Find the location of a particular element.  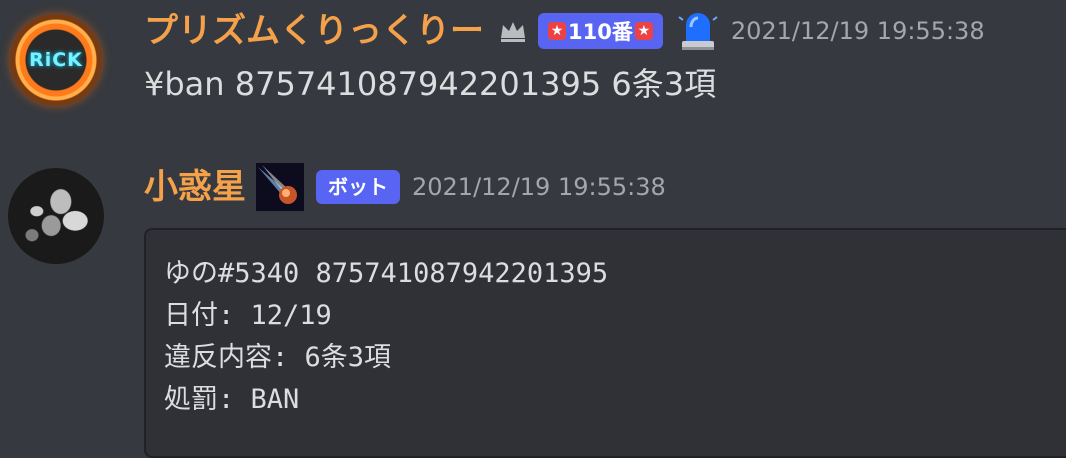

siren-icon is located at coordinates (698, 31).